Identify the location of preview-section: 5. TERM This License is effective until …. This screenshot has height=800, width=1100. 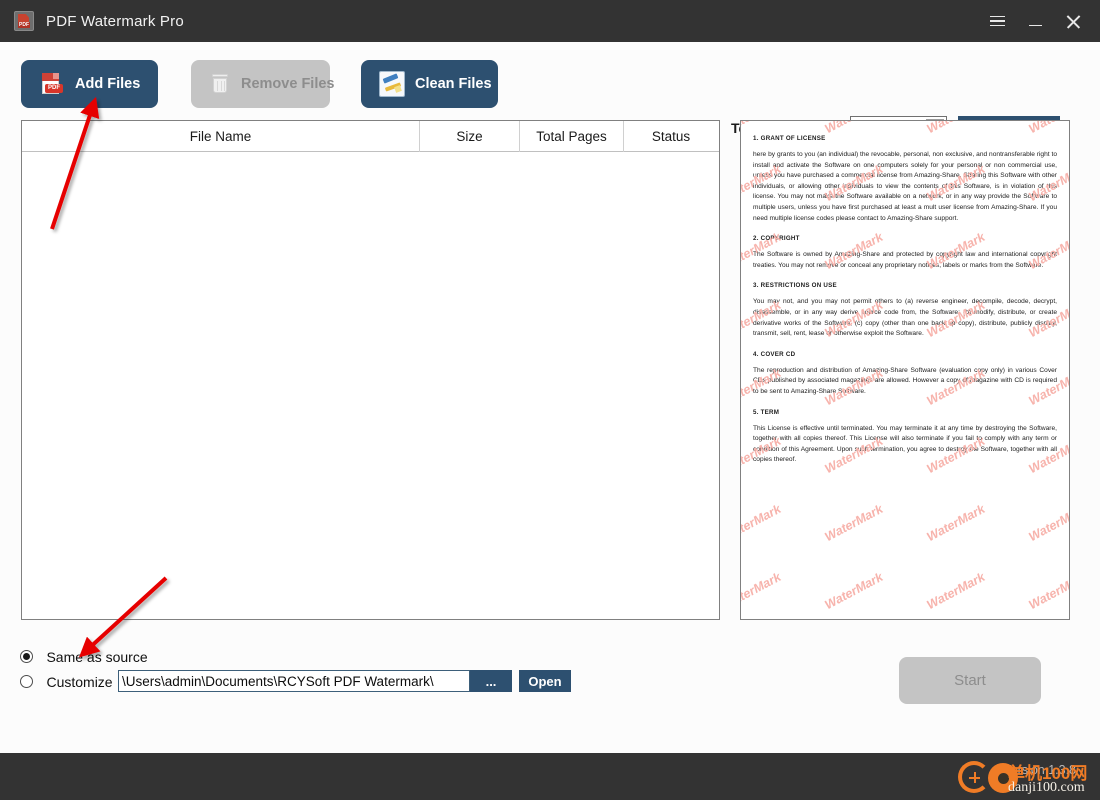
(905, 437).